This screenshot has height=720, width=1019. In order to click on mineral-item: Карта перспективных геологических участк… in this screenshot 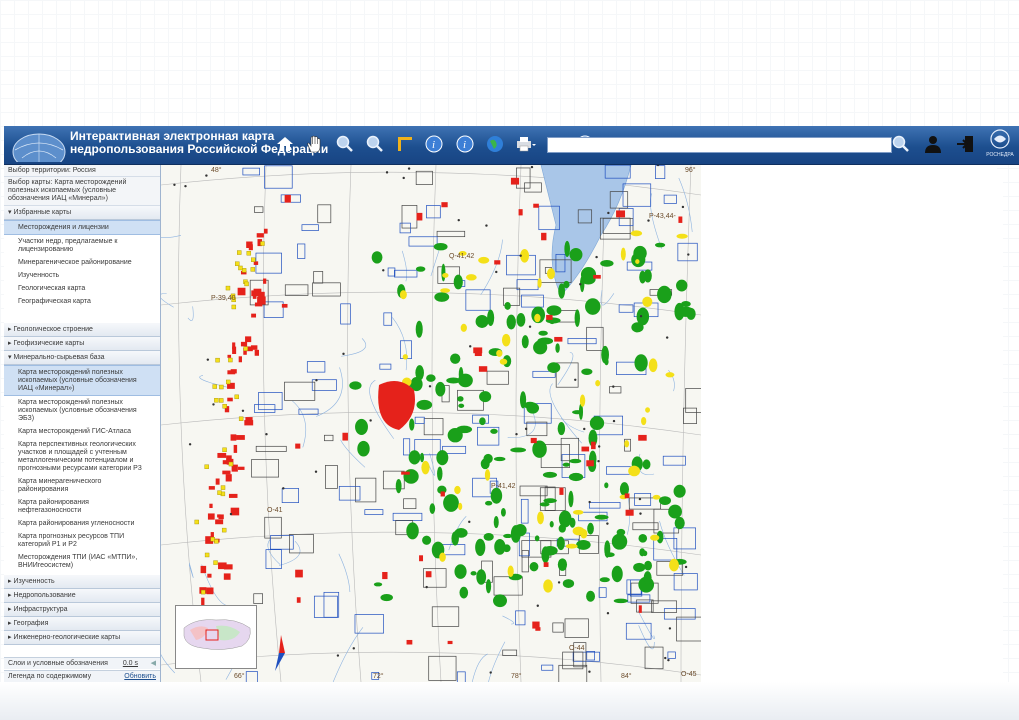, I will do `click(82, 456)`.